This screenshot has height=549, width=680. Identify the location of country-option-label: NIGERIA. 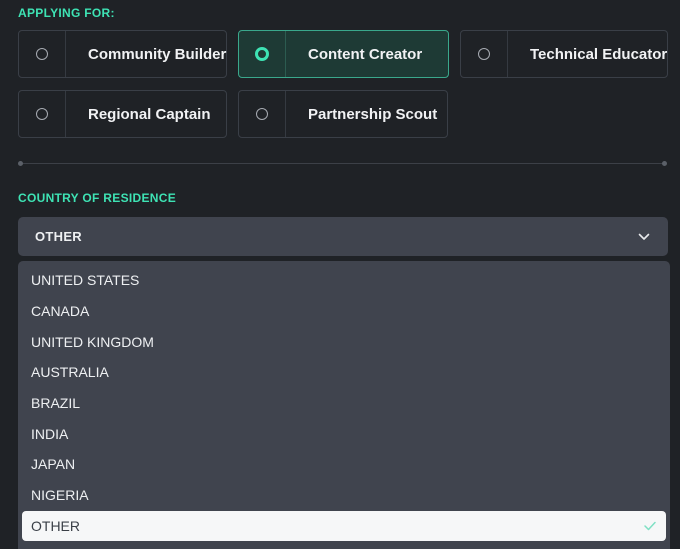
(60, 495).